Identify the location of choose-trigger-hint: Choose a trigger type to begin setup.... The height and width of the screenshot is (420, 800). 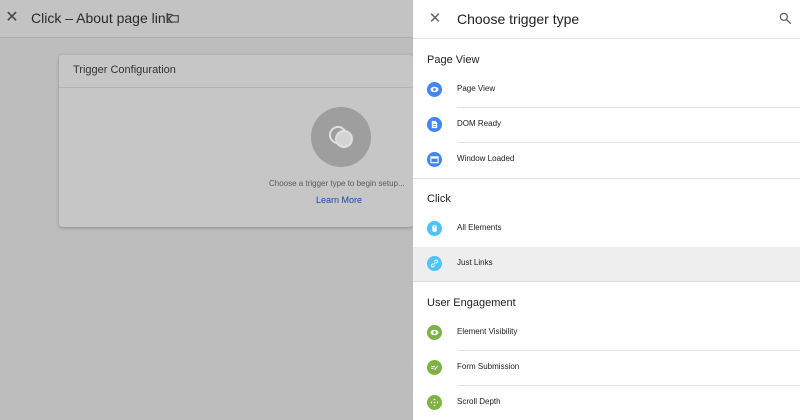
(337, 183).